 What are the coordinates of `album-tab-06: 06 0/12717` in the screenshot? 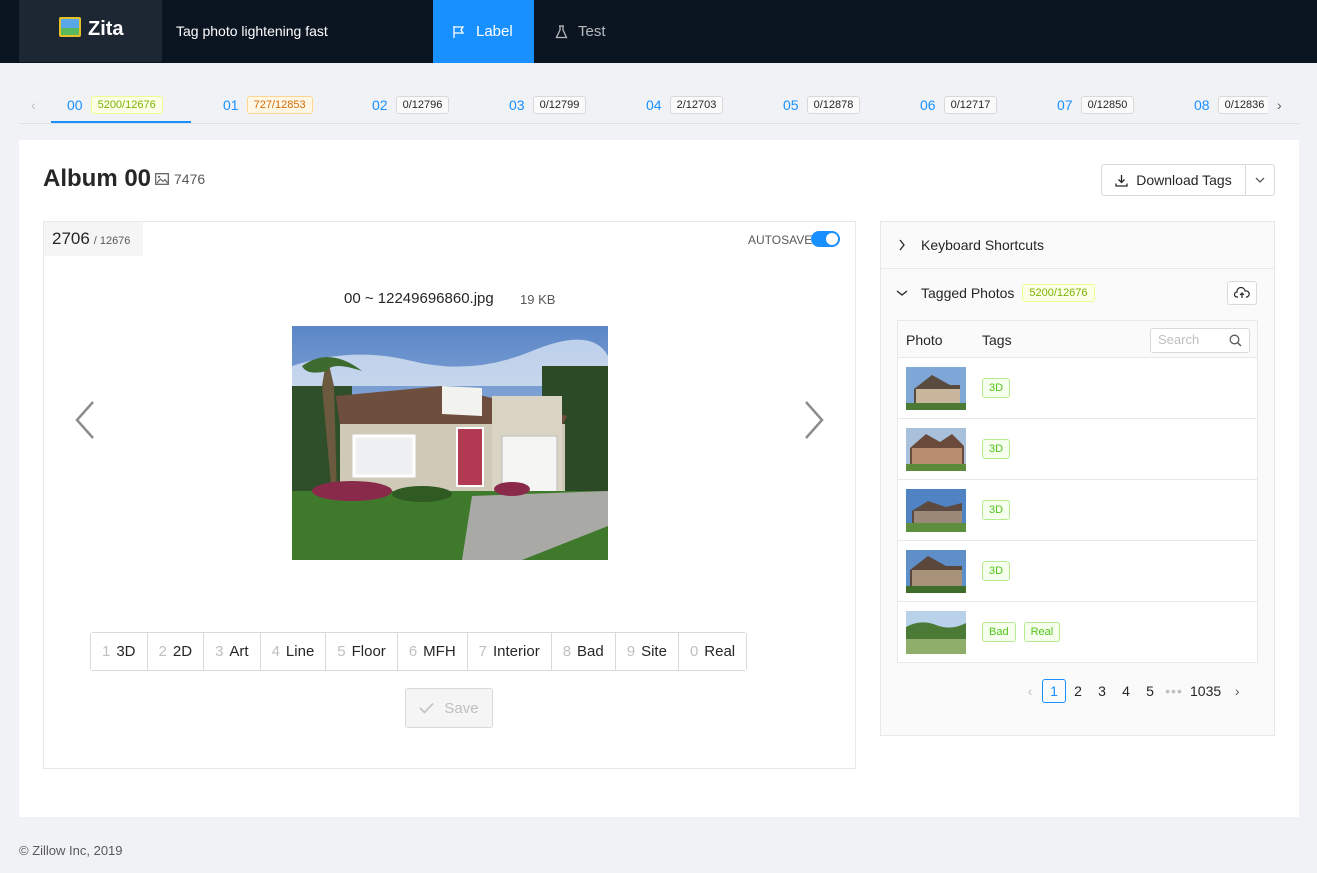 It's located at (959, 105).